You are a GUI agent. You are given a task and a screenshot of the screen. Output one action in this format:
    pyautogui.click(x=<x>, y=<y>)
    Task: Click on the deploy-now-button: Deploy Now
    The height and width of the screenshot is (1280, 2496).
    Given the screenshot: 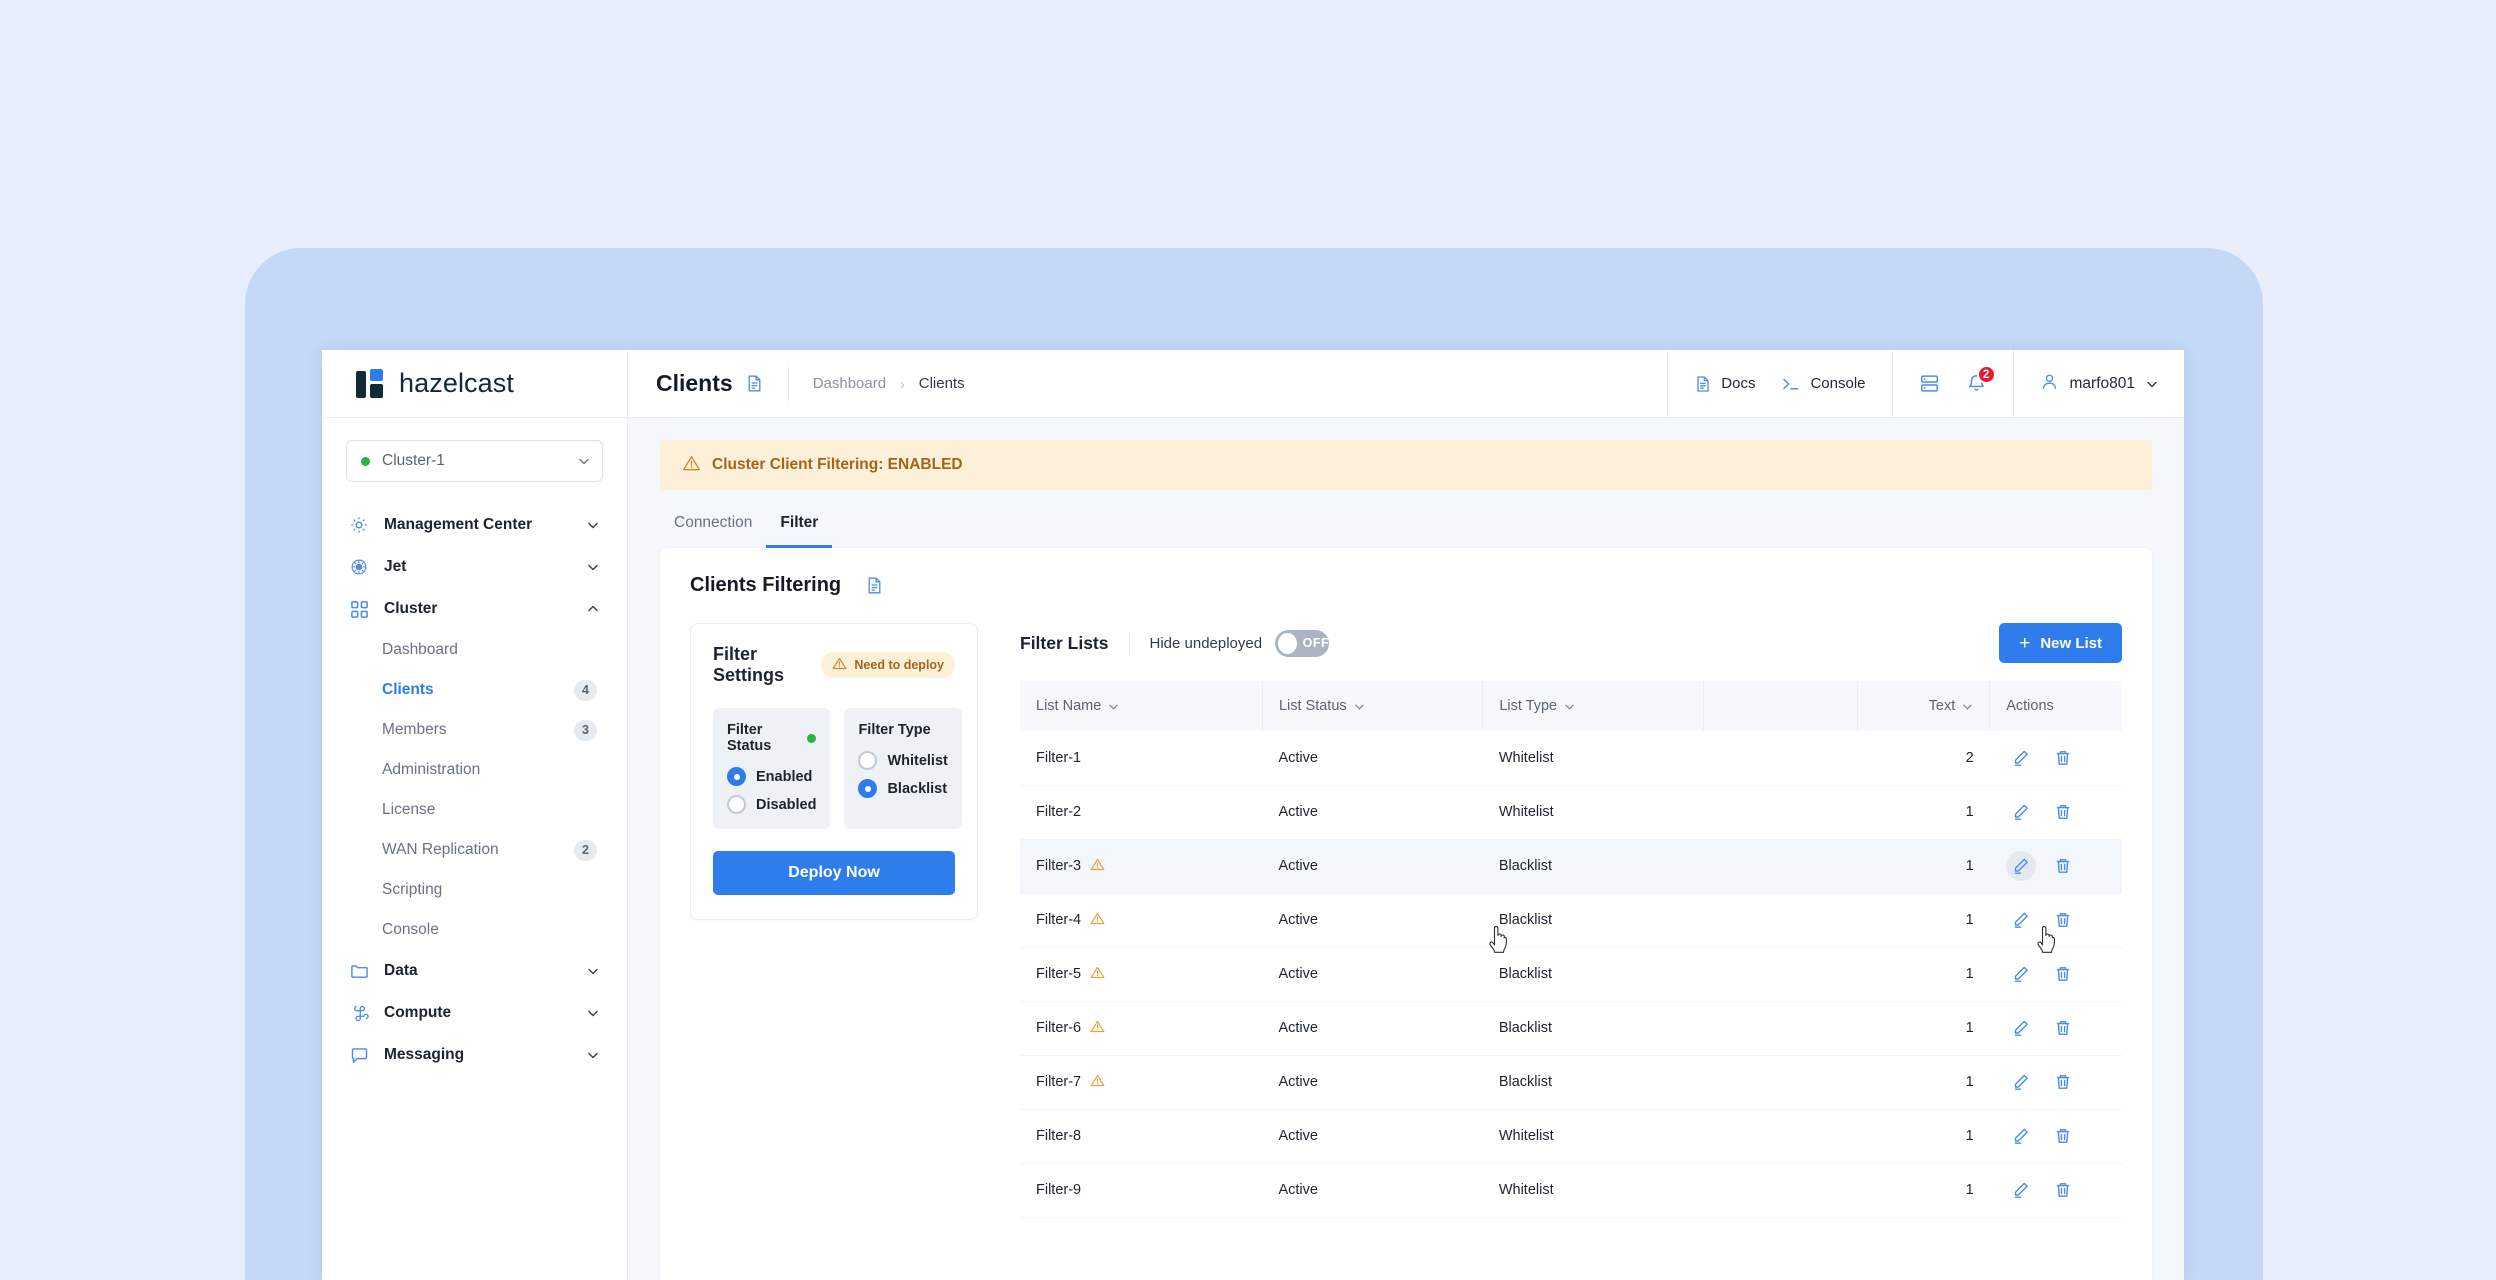 What is the action you would take?
    pyautogui.click(x=834, y=873)
    